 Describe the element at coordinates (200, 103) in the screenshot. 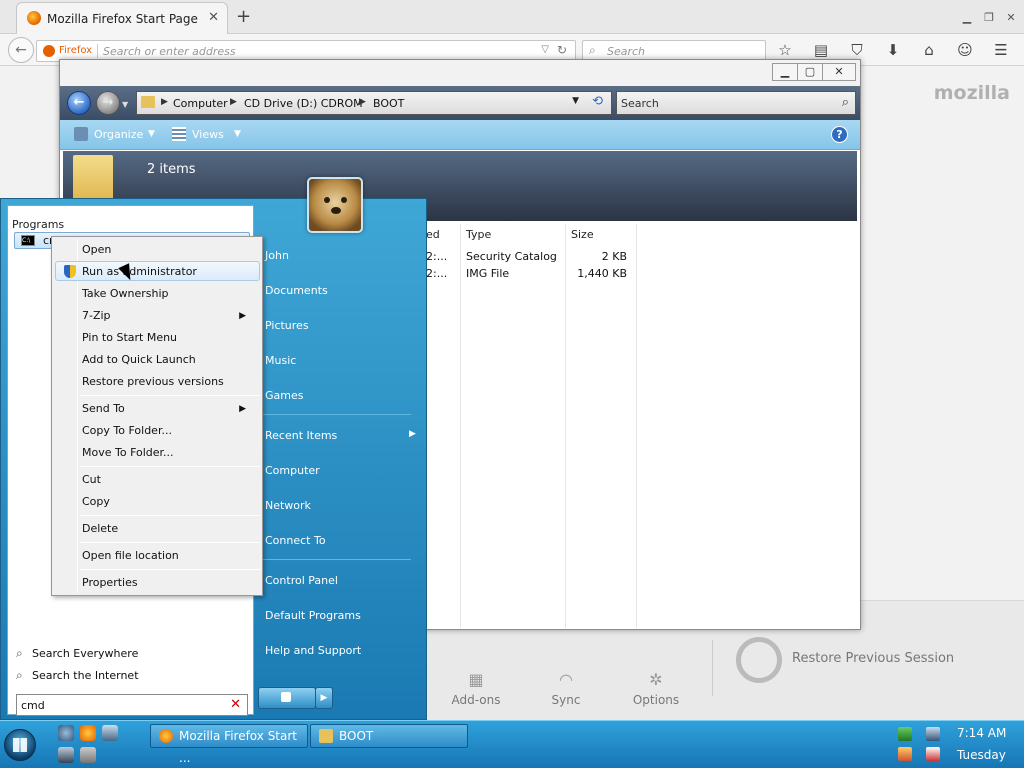

I see `breadcrumb-computer: Computer` at that location.